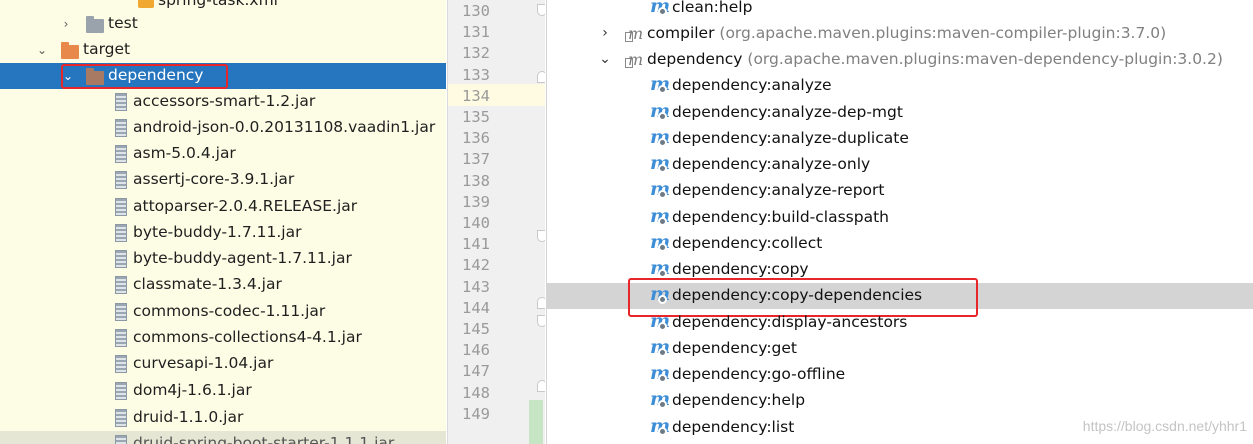 This screenshot has width=1253, height=444. I want to click on tree-item-jar: attoparser-2.0.4.RELEASE.jar, so click(223, 207).